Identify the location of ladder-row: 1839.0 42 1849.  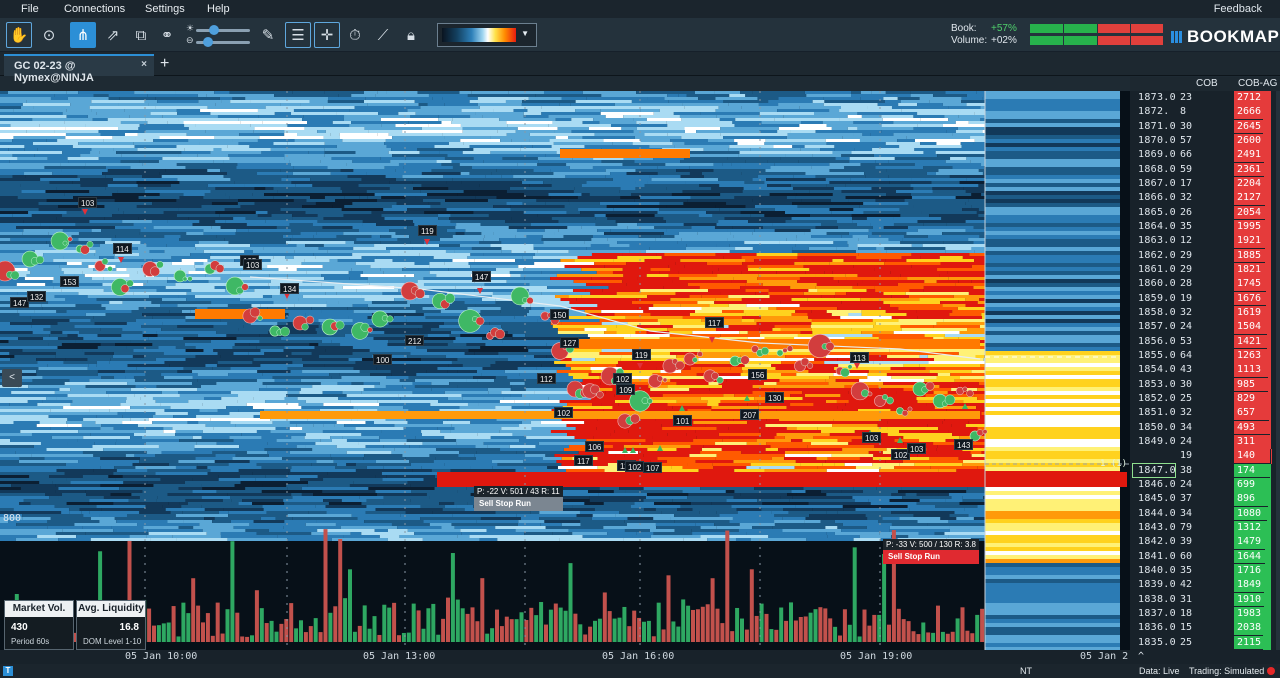
(1205, 585).